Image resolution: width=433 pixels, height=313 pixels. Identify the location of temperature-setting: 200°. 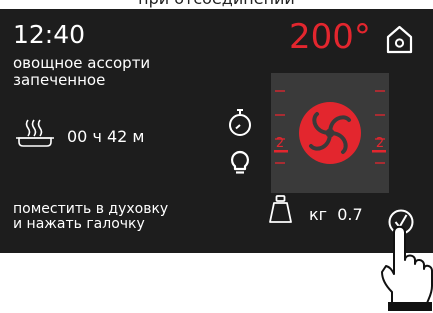
(330, 37).